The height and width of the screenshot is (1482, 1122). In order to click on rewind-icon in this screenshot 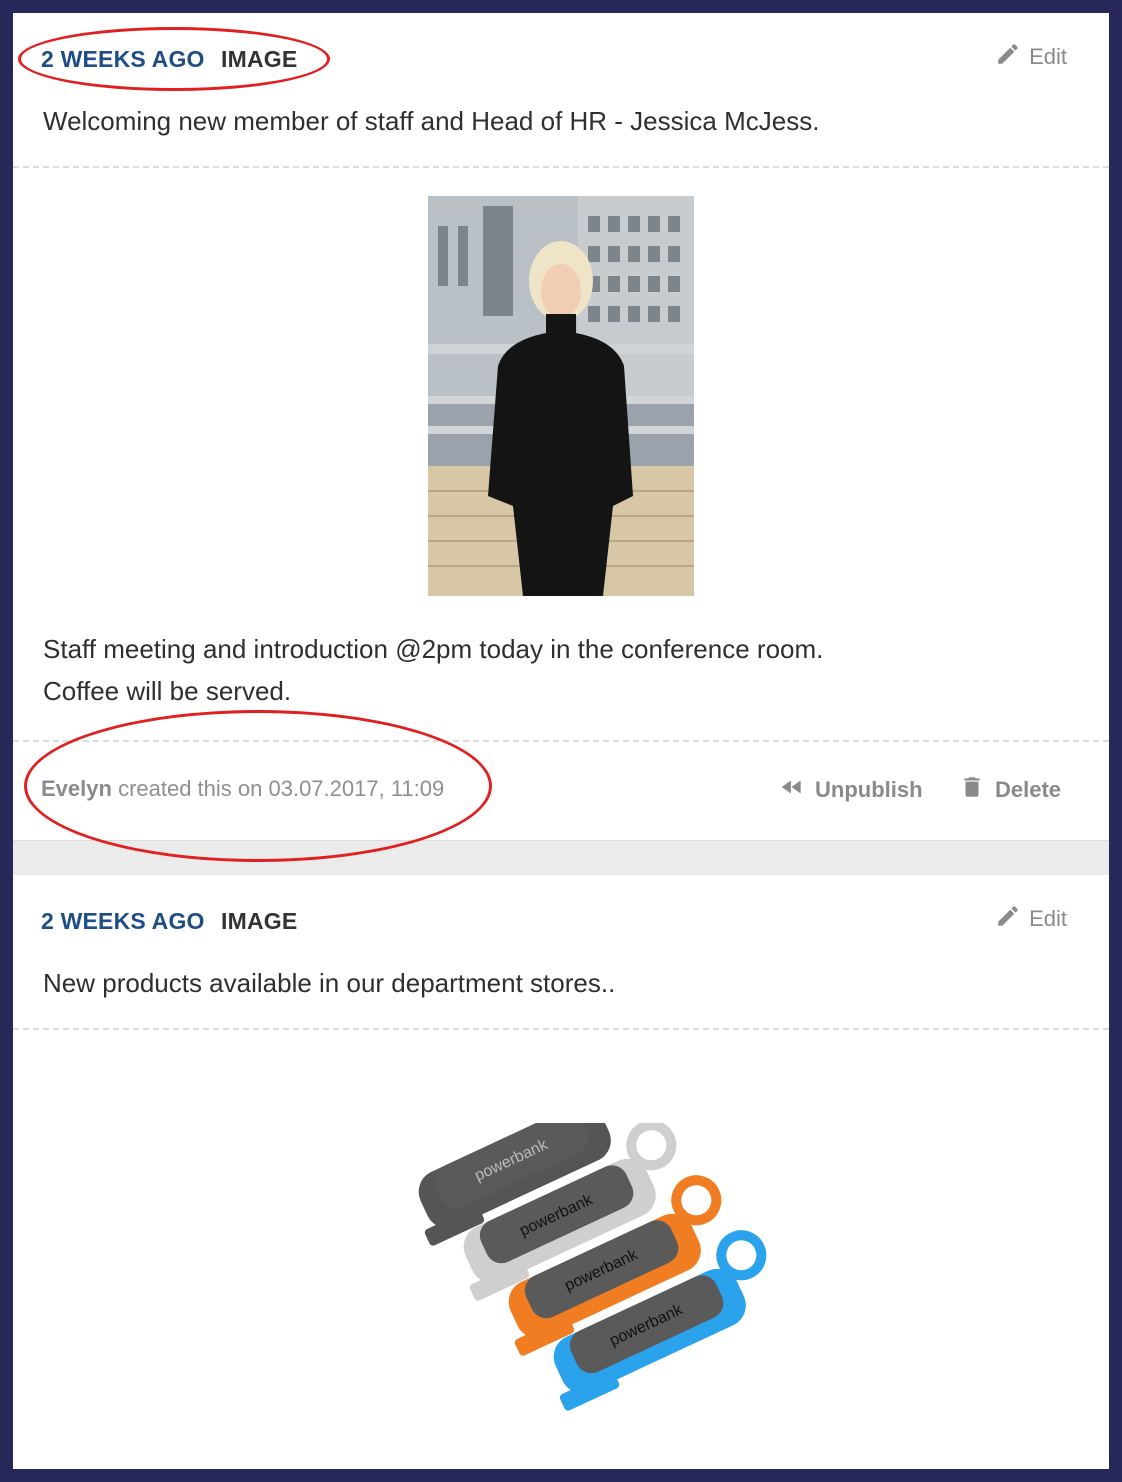, I will do `click(792, 790)`.